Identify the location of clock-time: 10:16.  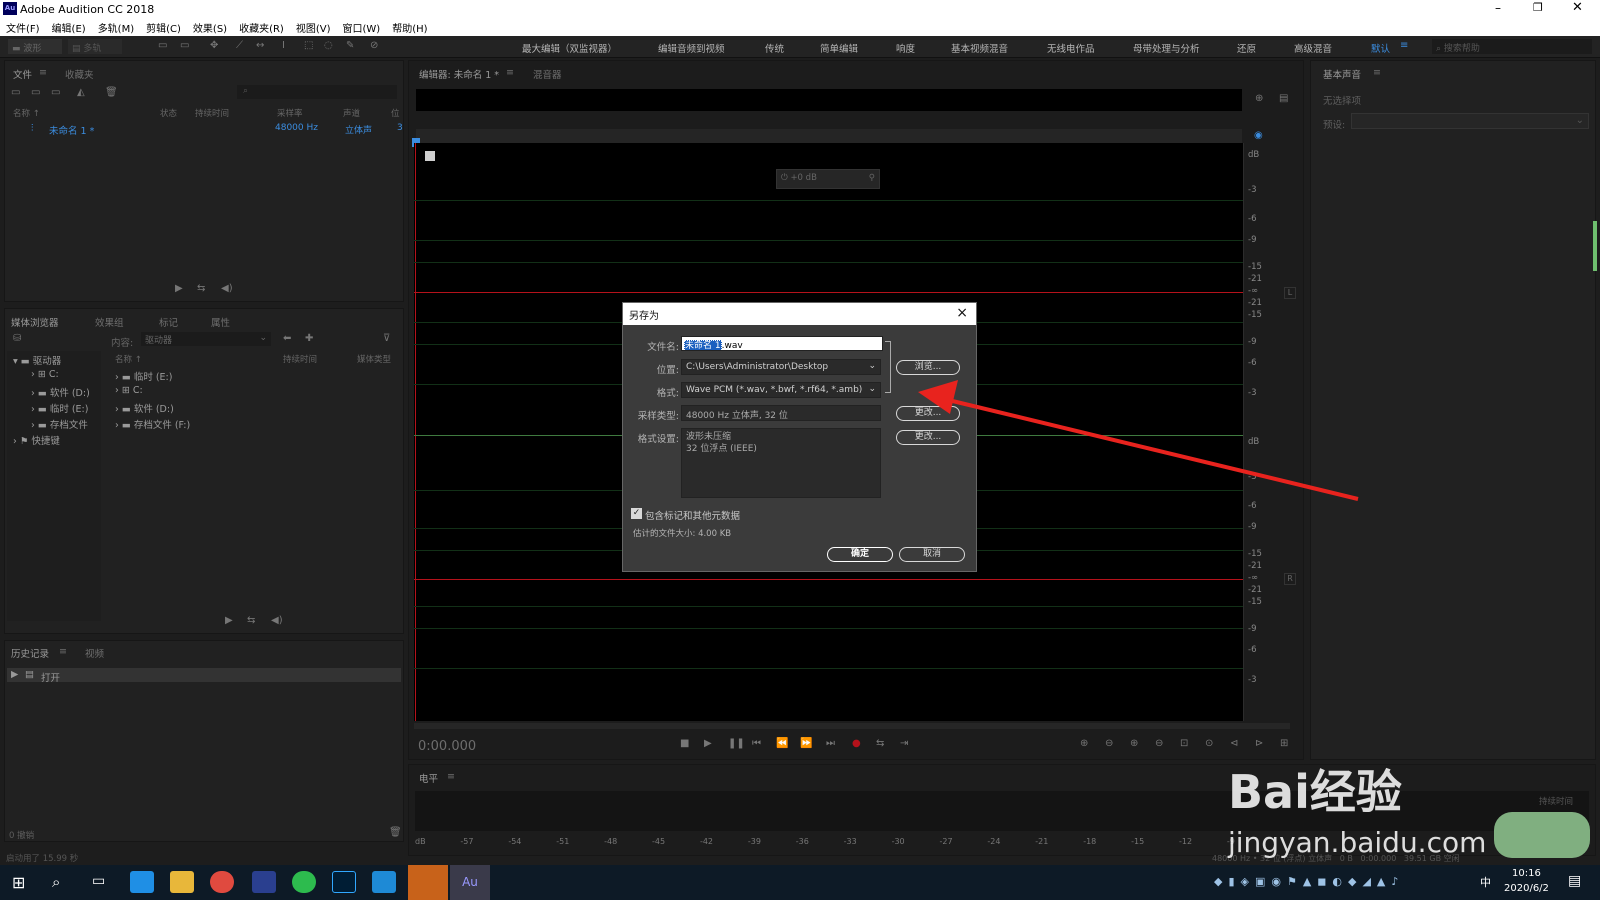
(1526, 873).